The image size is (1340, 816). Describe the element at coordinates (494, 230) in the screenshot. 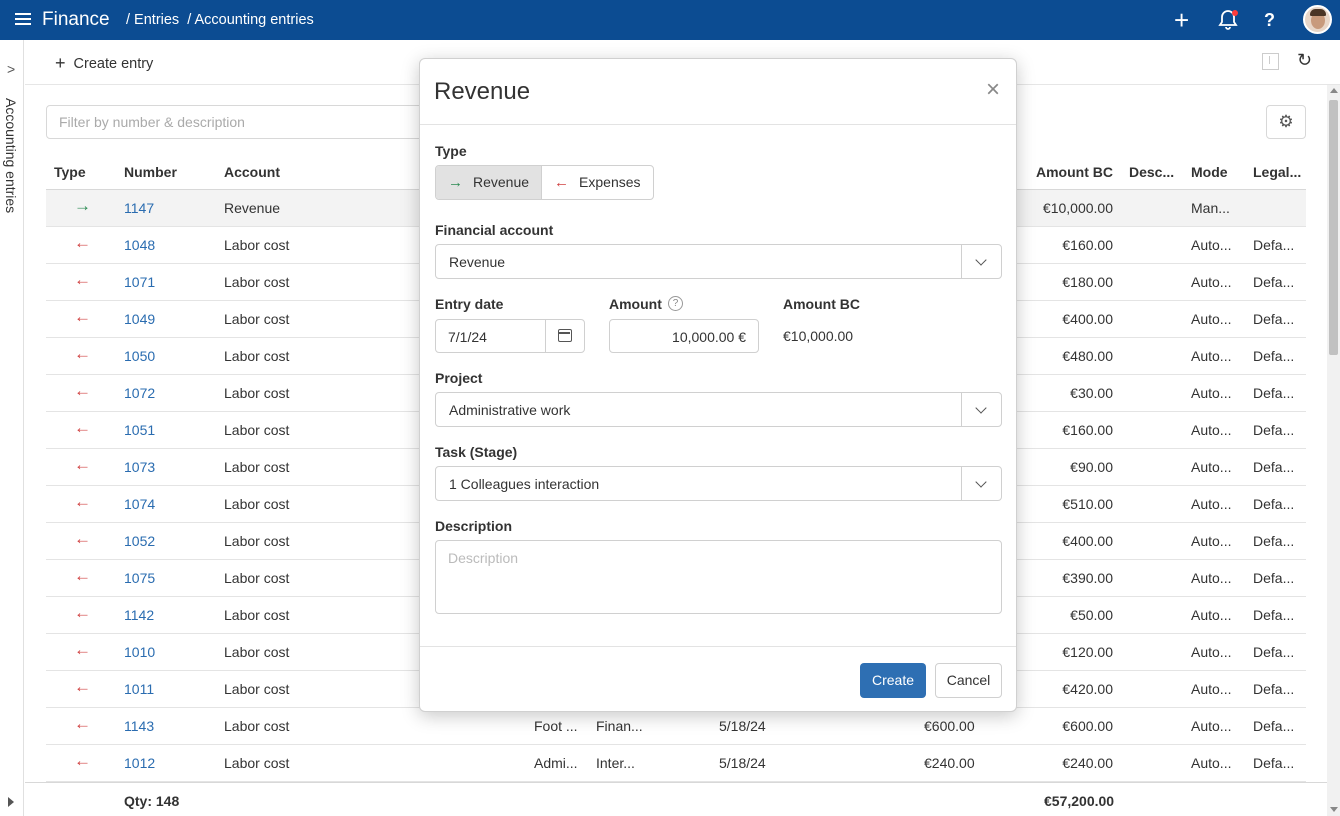

I see `financial-account-label: Financial account` at that location.